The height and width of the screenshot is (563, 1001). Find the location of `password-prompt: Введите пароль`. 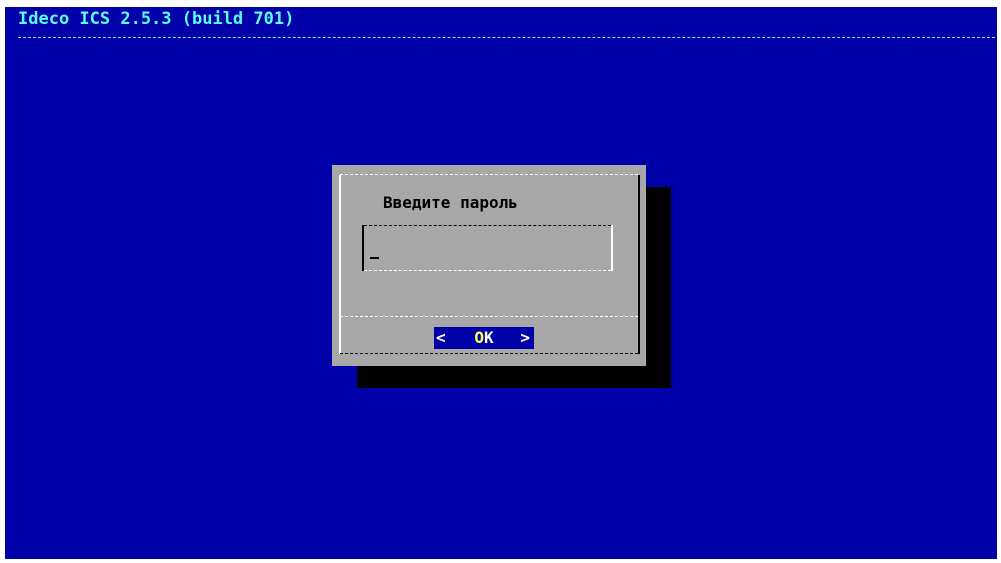

password-prompt: Введите пароль is located at coordinates (450, 202).